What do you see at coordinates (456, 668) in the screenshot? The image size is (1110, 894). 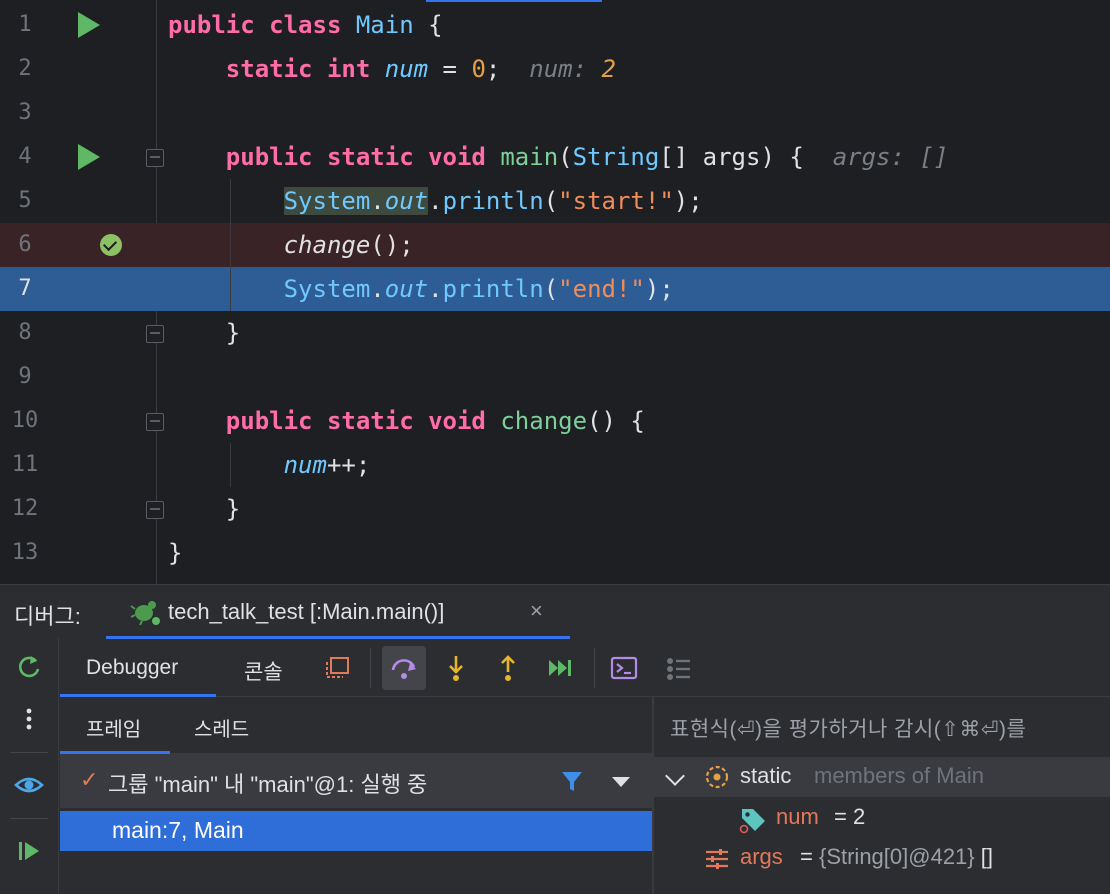 I see `step-into-icon` at bounding box center [456, 668].